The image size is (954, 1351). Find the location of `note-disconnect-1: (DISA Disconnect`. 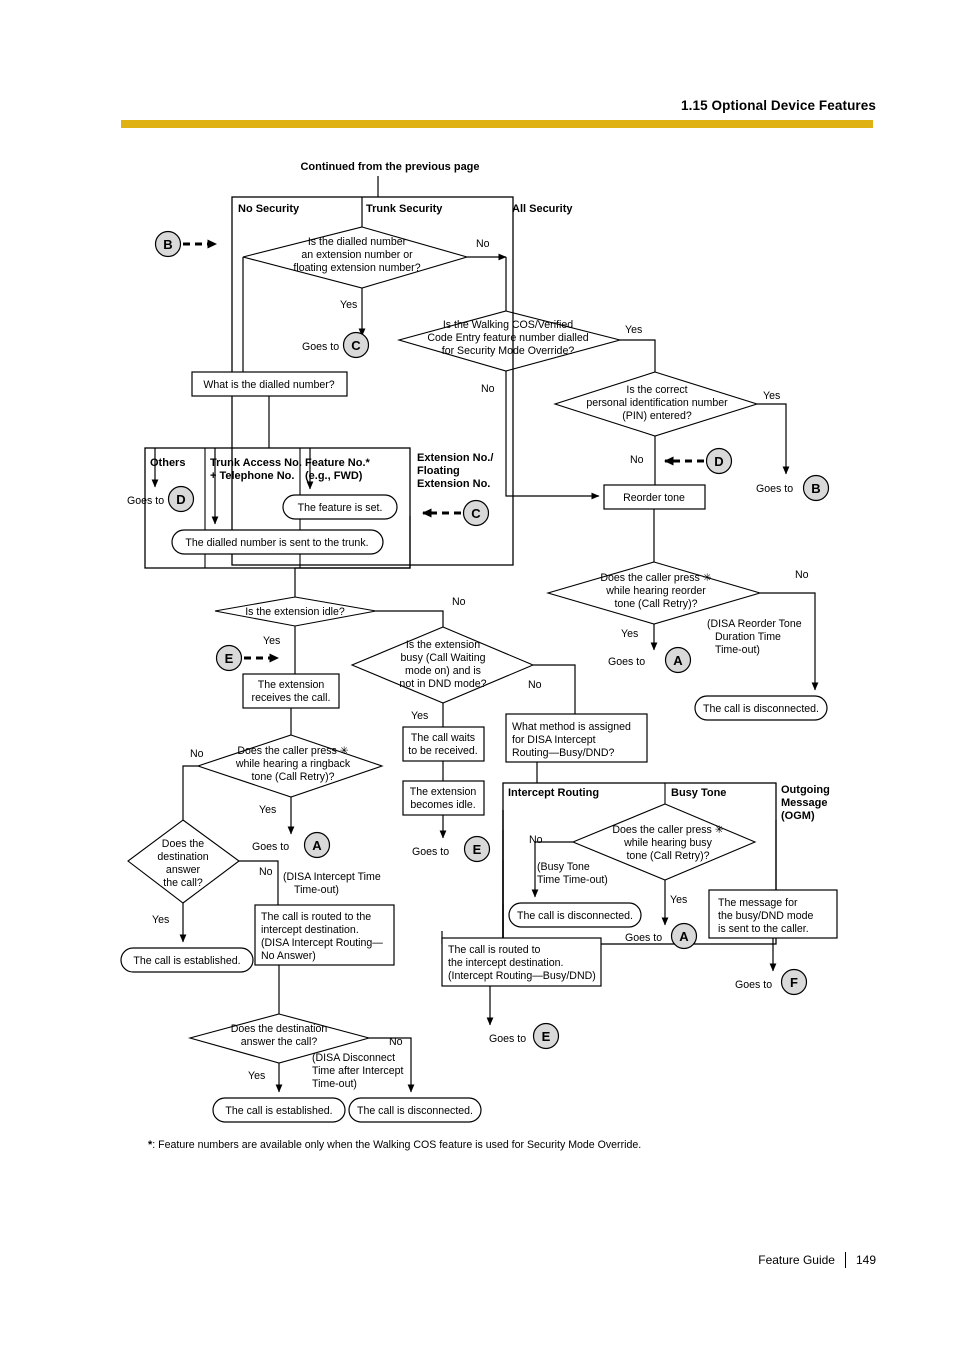

note-disconnect-1: (DISA Disconnect is located at coordinates (353, 1058).